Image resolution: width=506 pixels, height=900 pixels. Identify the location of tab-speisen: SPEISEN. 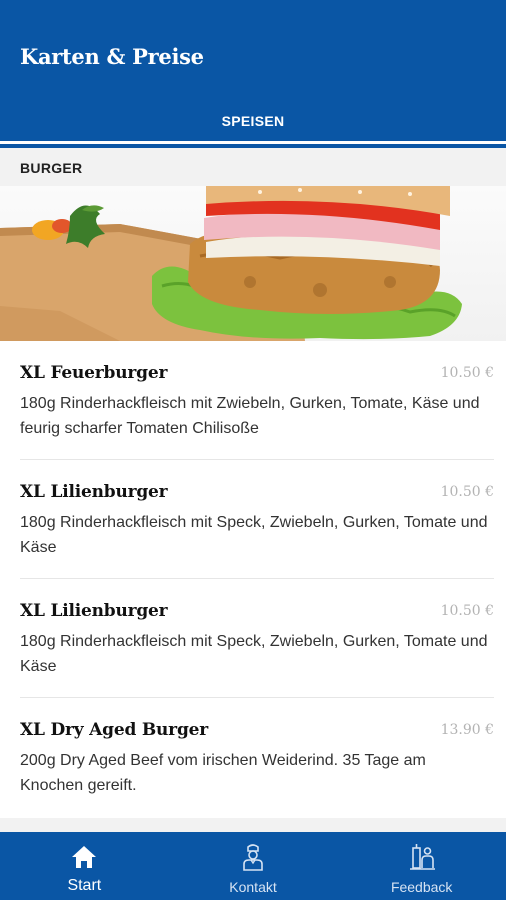
(253, 124).